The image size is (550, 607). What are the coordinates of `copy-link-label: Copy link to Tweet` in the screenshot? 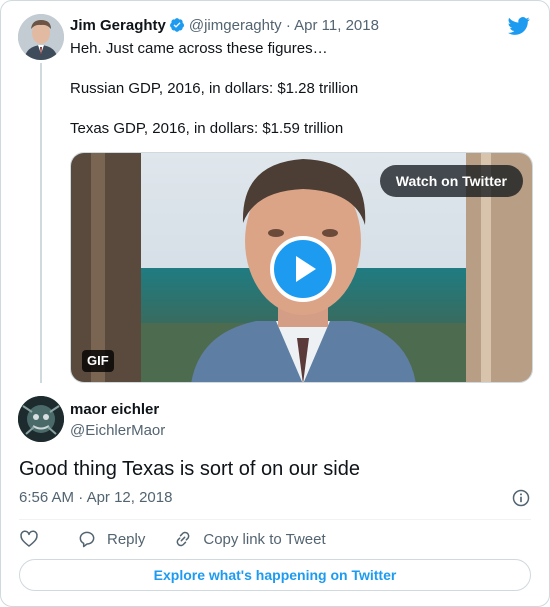 It's located at (264, 539).